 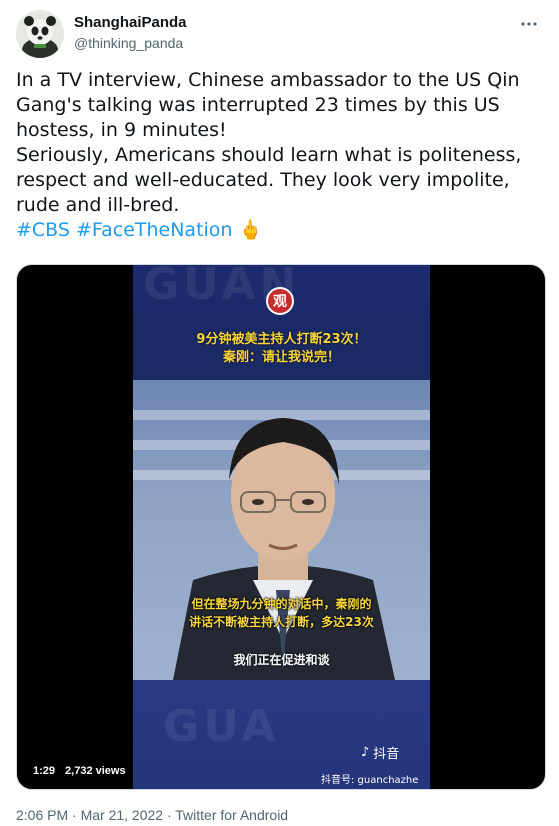 I want to click on tiktok-label: 抖音, so click(x=386, y=754).